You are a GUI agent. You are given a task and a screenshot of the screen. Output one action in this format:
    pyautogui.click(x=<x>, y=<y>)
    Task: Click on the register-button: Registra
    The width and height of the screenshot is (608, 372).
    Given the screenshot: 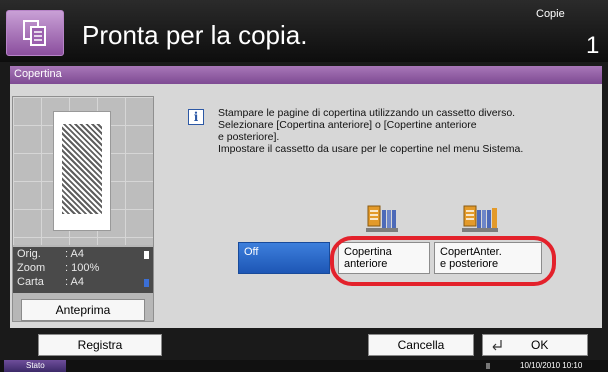 What is the action you would take?
    pyautogui.click(x=100, y=345)
    